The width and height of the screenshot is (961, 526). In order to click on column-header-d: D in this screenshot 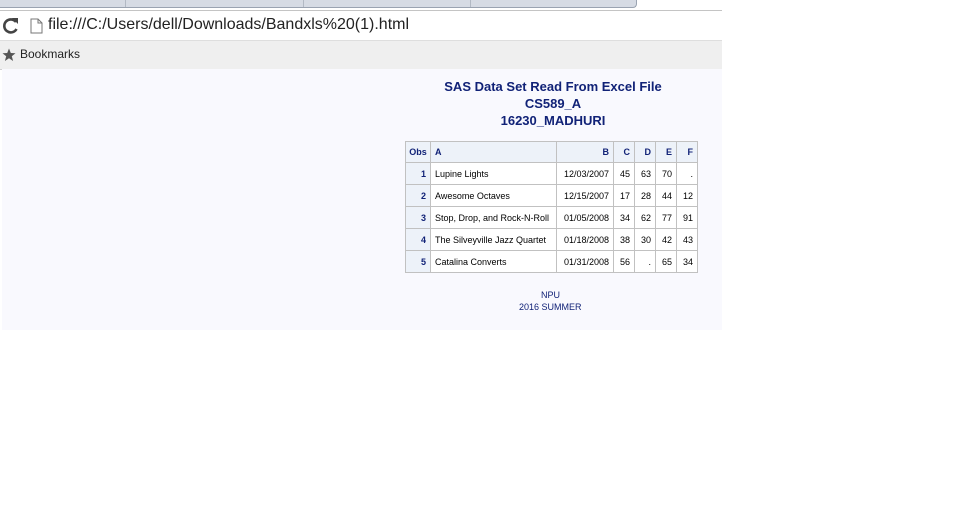, I will do `click(645, 152)`.